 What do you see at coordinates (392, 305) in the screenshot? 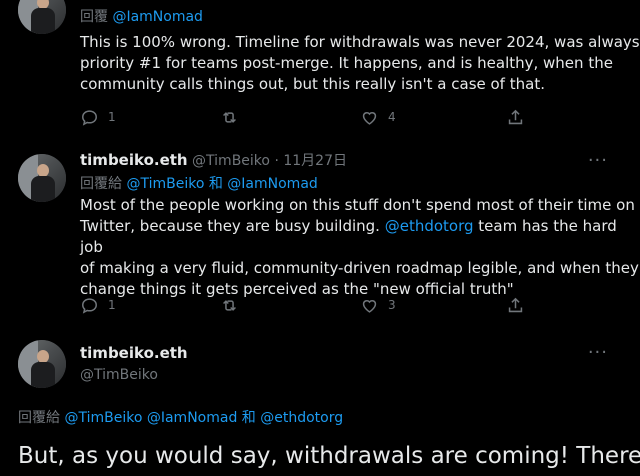
I see `like-count: 3` at bounding box center [392, 305].